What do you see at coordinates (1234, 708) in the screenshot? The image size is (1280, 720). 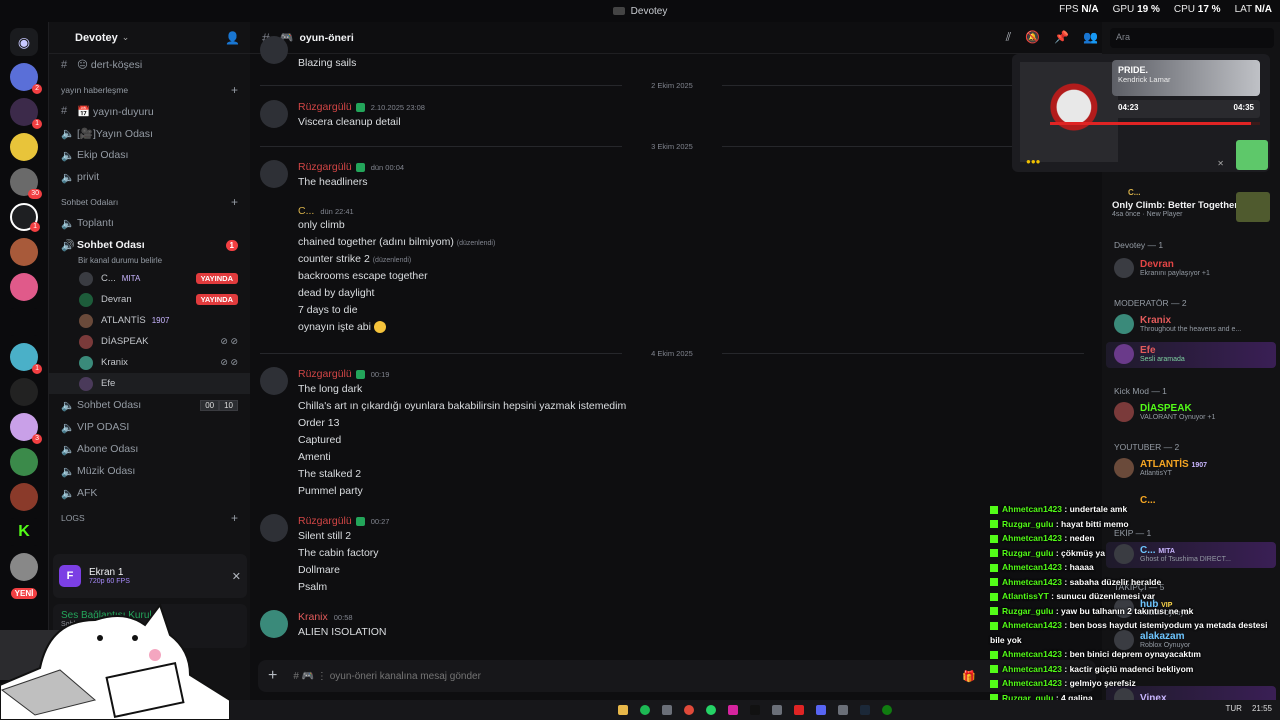 I see `language-indicator: TUR` at bounding box center [1234, 708].